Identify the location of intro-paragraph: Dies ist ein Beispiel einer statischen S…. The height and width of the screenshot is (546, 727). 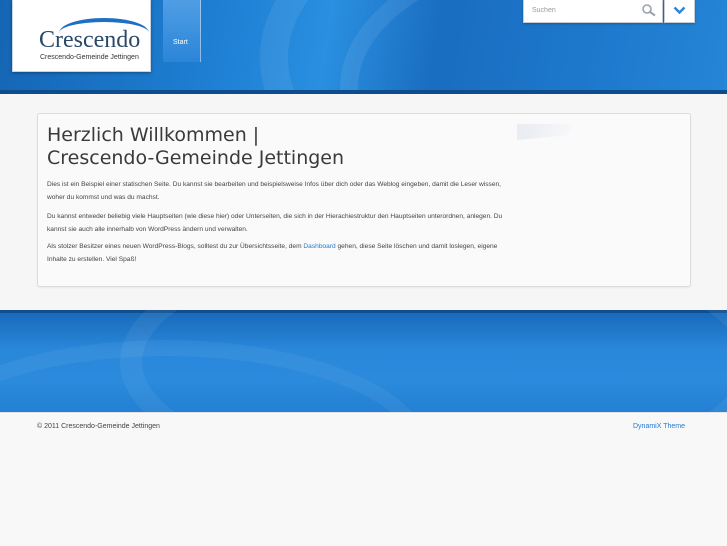
(274, 191).